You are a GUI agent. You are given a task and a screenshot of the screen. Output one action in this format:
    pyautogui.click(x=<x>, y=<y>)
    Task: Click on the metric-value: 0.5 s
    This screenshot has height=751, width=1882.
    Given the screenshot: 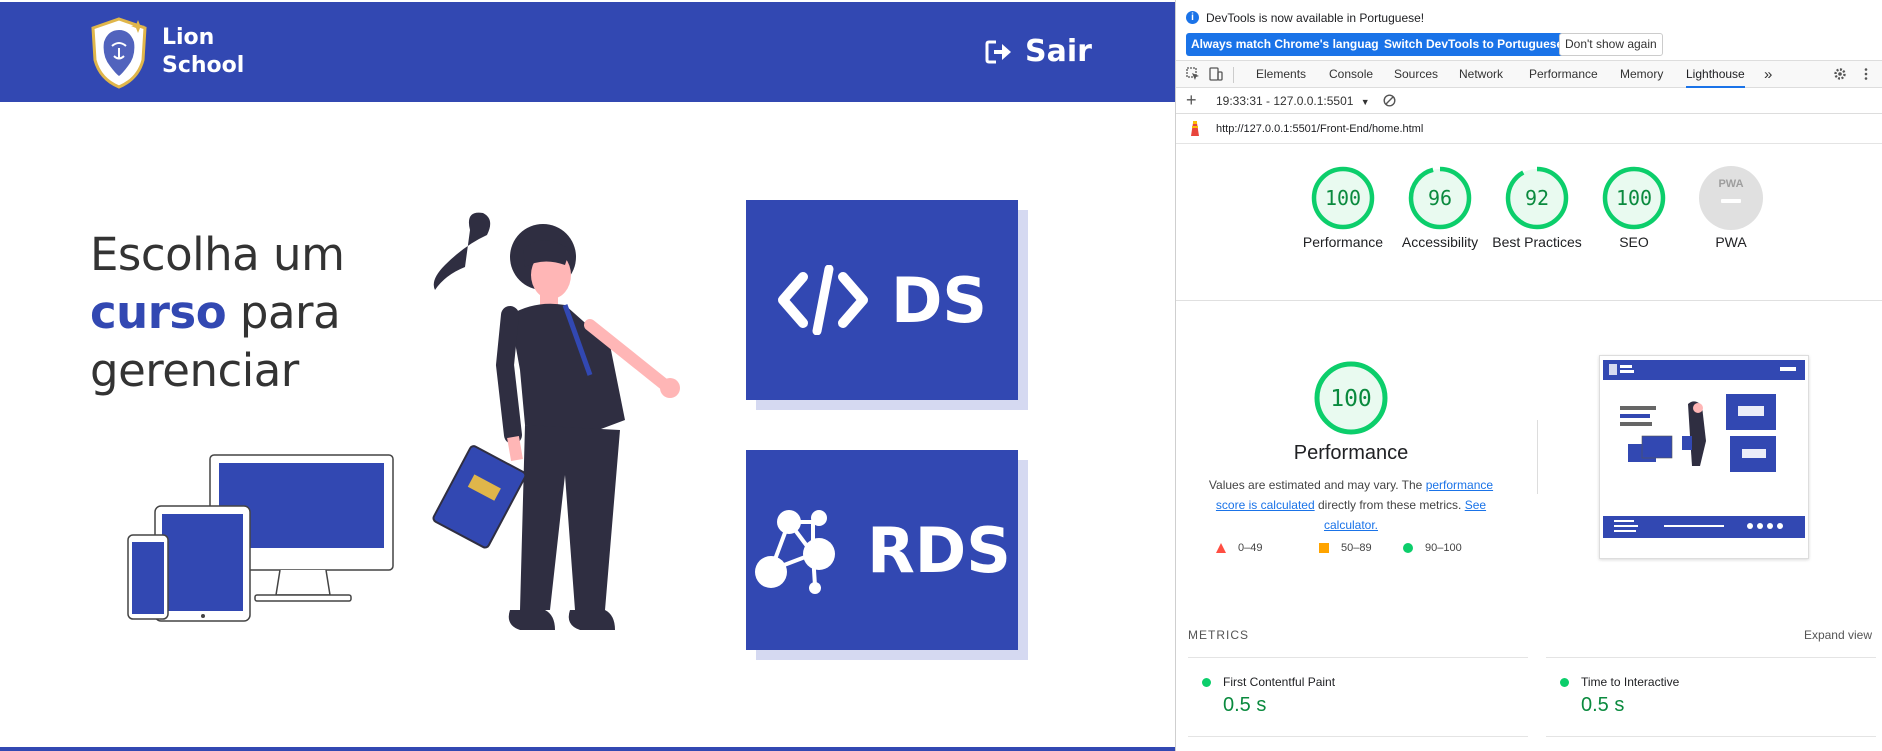 What is the action you would take?
    pyautogui.click(x=1245, y=705)
    